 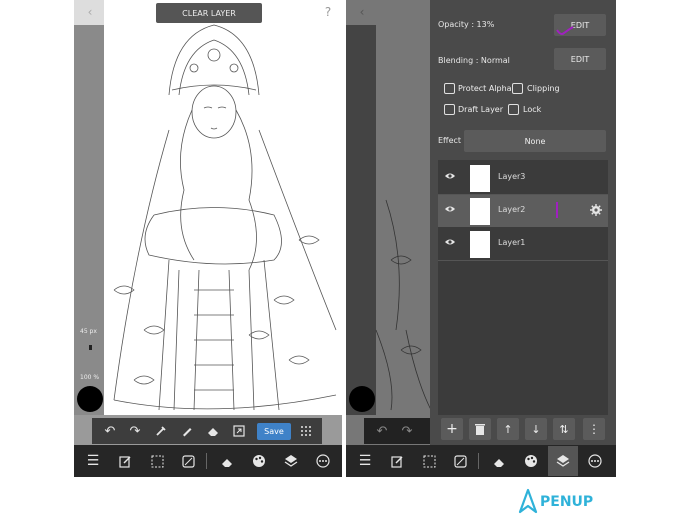 I want to click on clipping-checkbox, so click(x=517, y=88).